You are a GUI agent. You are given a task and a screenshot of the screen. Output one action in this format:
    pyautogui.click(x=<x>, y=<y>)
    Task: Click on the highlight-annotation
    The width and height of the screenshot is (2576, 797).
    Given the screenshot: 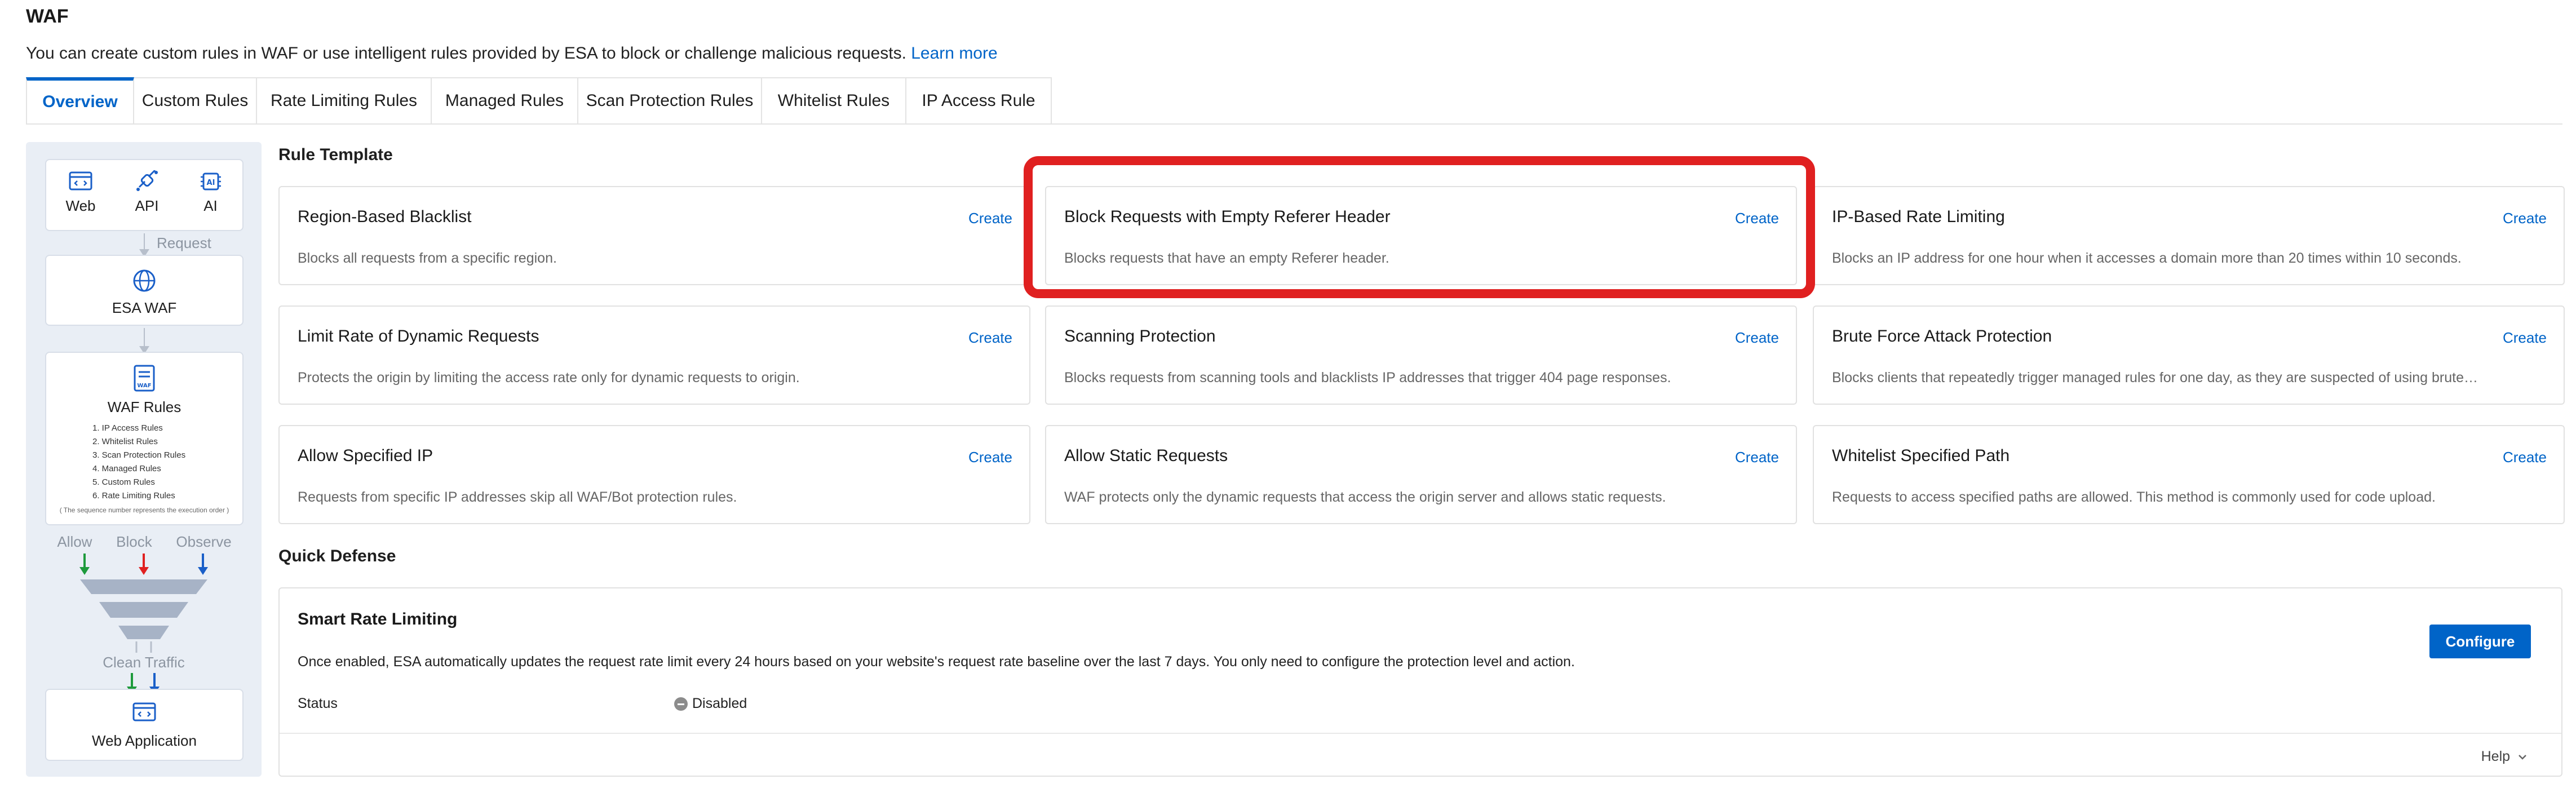 What is the action you would take?
    pyautogui.click(x=1419, y=227)
    